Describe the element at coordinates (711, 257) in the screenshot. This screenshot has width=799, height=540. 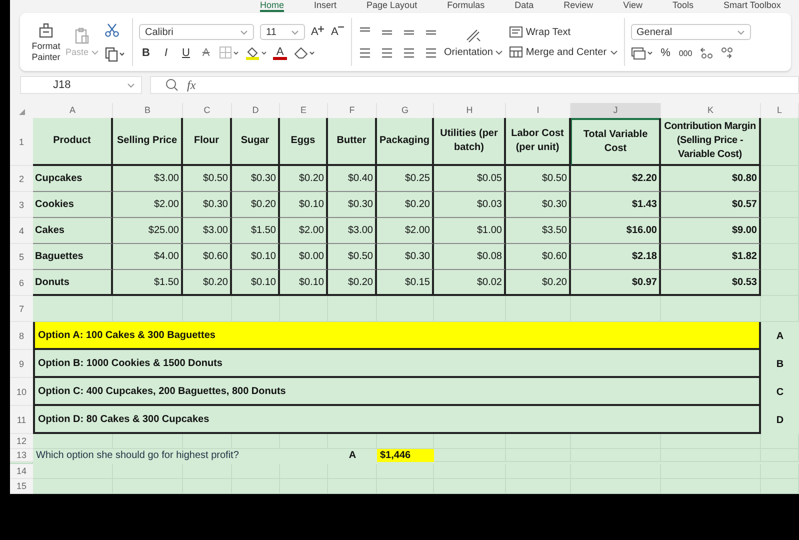
I see `table-cell: $1.82` at that location.